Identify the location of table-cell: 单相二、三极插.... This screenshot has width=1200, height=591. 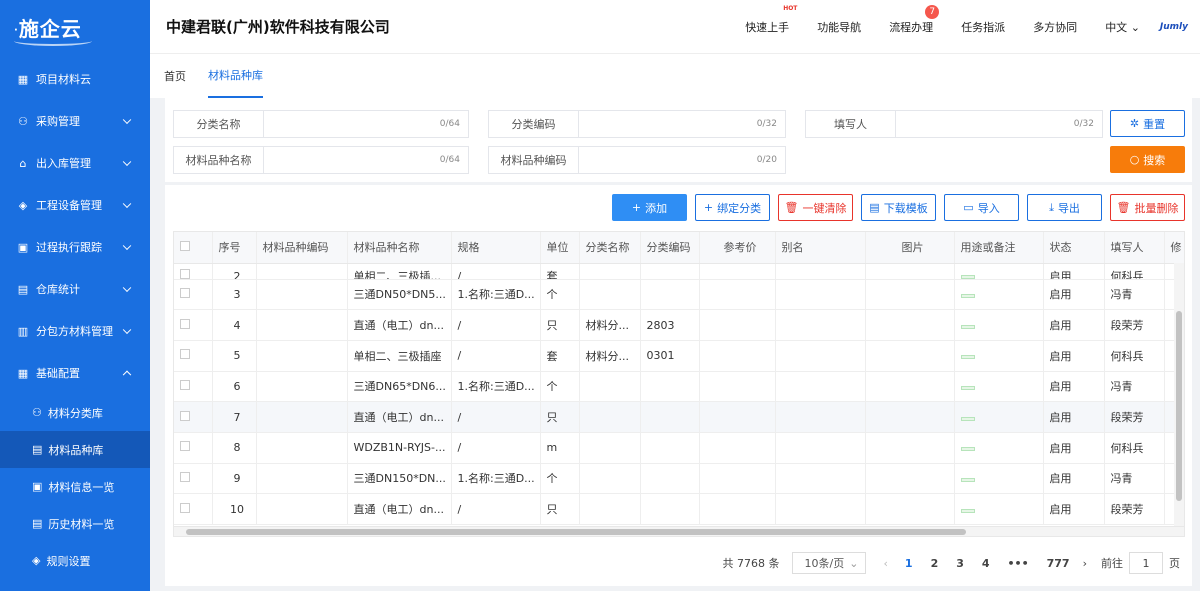
(399, 271).